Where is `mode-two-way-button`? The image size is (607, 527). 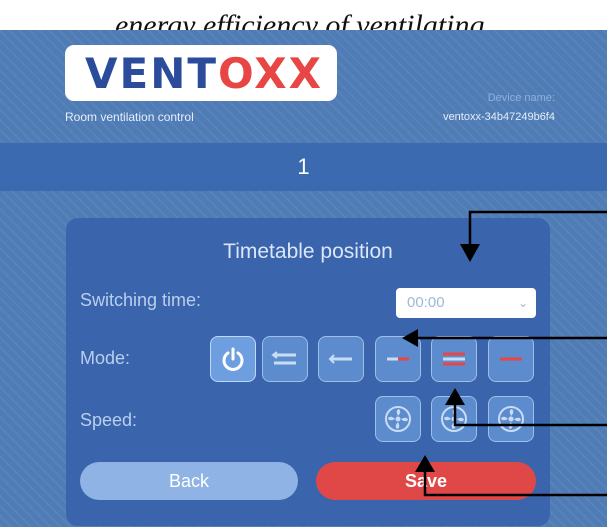
mode-two-way-button is located at coordinates (285, 359).